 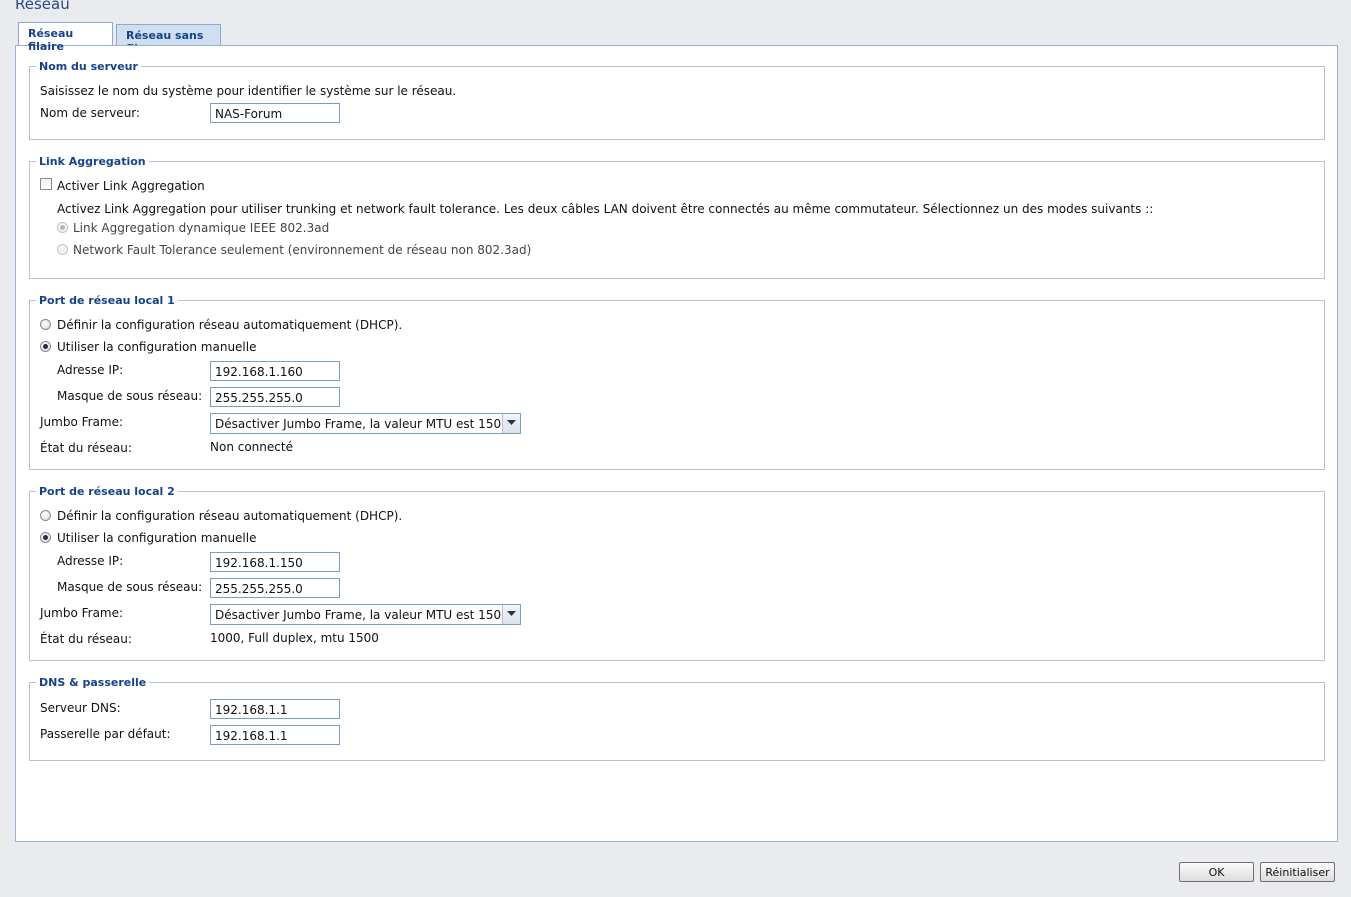 I want to click on lan1-dhcp-radio, so click(x=45, y=324).